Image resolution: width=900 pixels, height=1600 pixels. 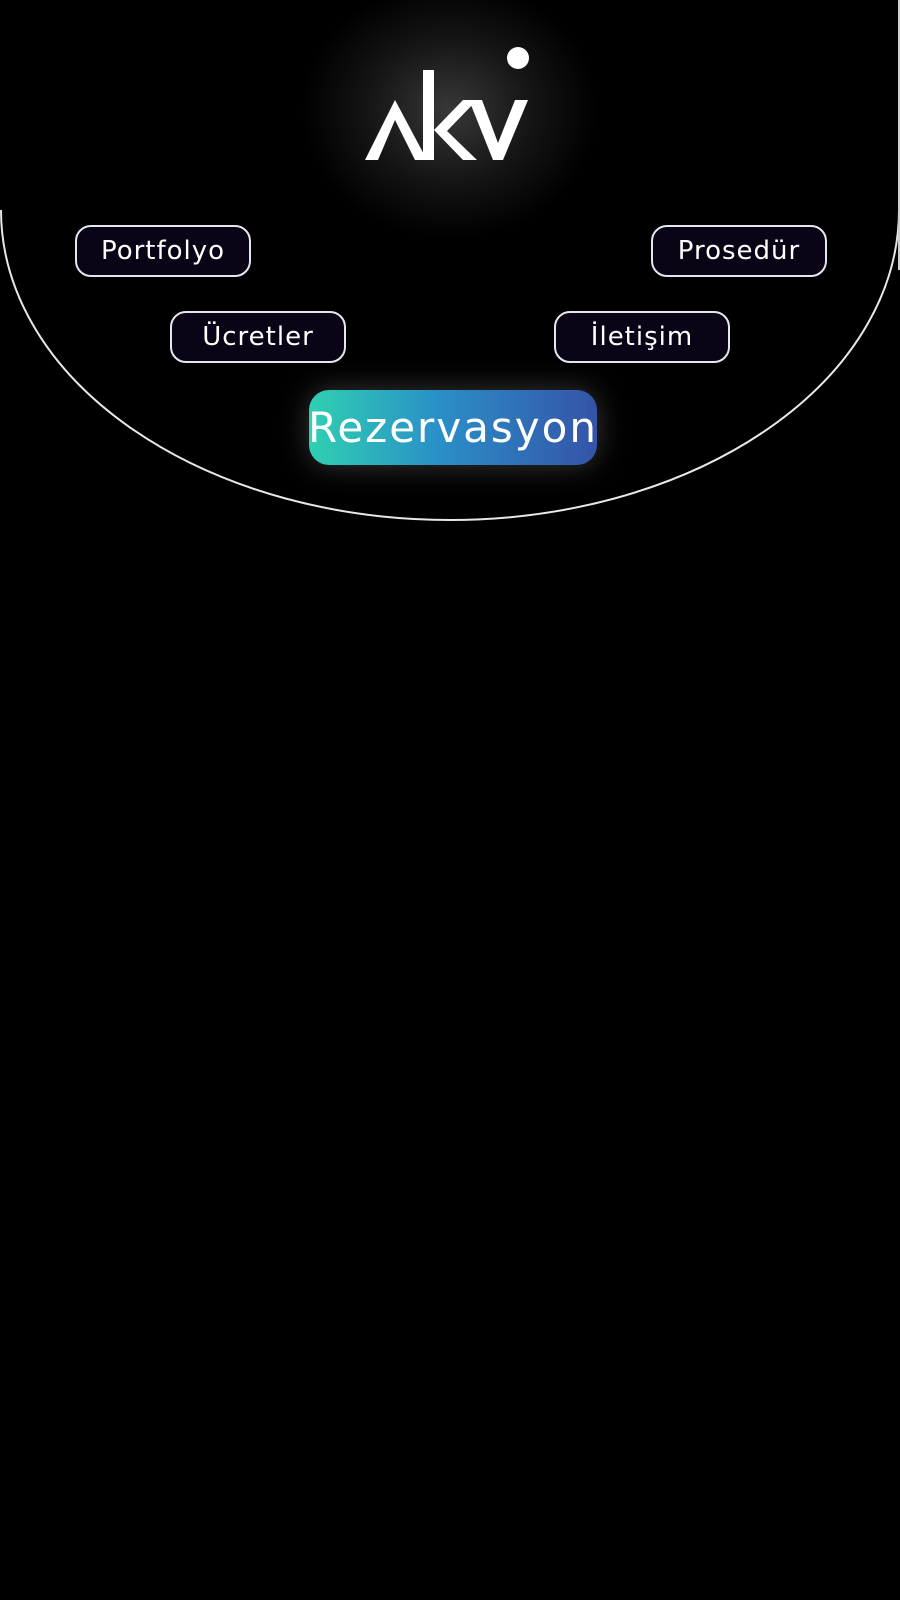 What do you see at coordinates (452, 427) in the screenshot?
I see `reservation-button: Rezervasyon` at bounding box center [452, 427].